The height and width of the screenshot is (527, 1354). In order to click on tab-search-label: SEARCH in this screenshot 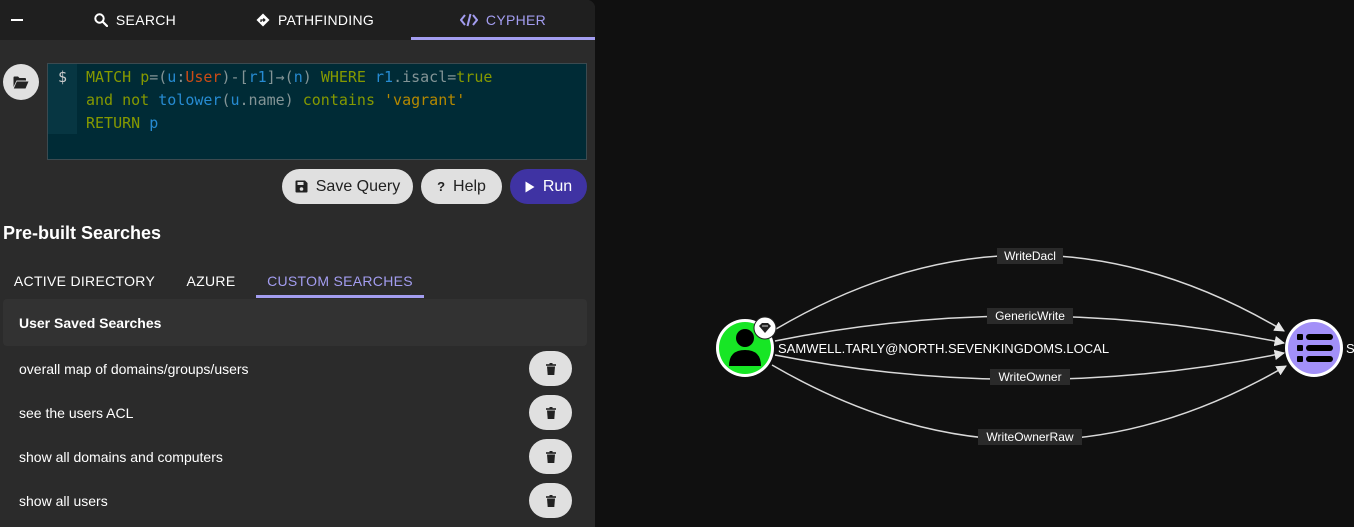, I will do `click(146, 20)`.